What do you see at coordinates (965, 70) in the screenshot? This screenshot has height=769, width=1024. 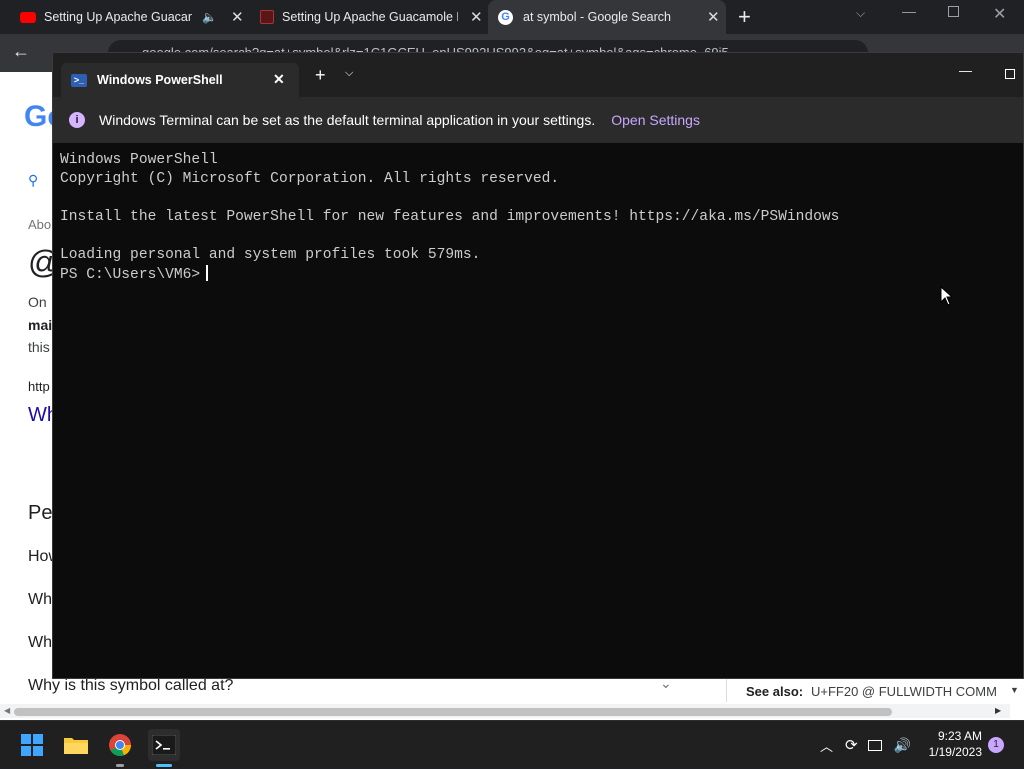 I see `terminal-minimize-icon: —` at bounding box center [965, 70].